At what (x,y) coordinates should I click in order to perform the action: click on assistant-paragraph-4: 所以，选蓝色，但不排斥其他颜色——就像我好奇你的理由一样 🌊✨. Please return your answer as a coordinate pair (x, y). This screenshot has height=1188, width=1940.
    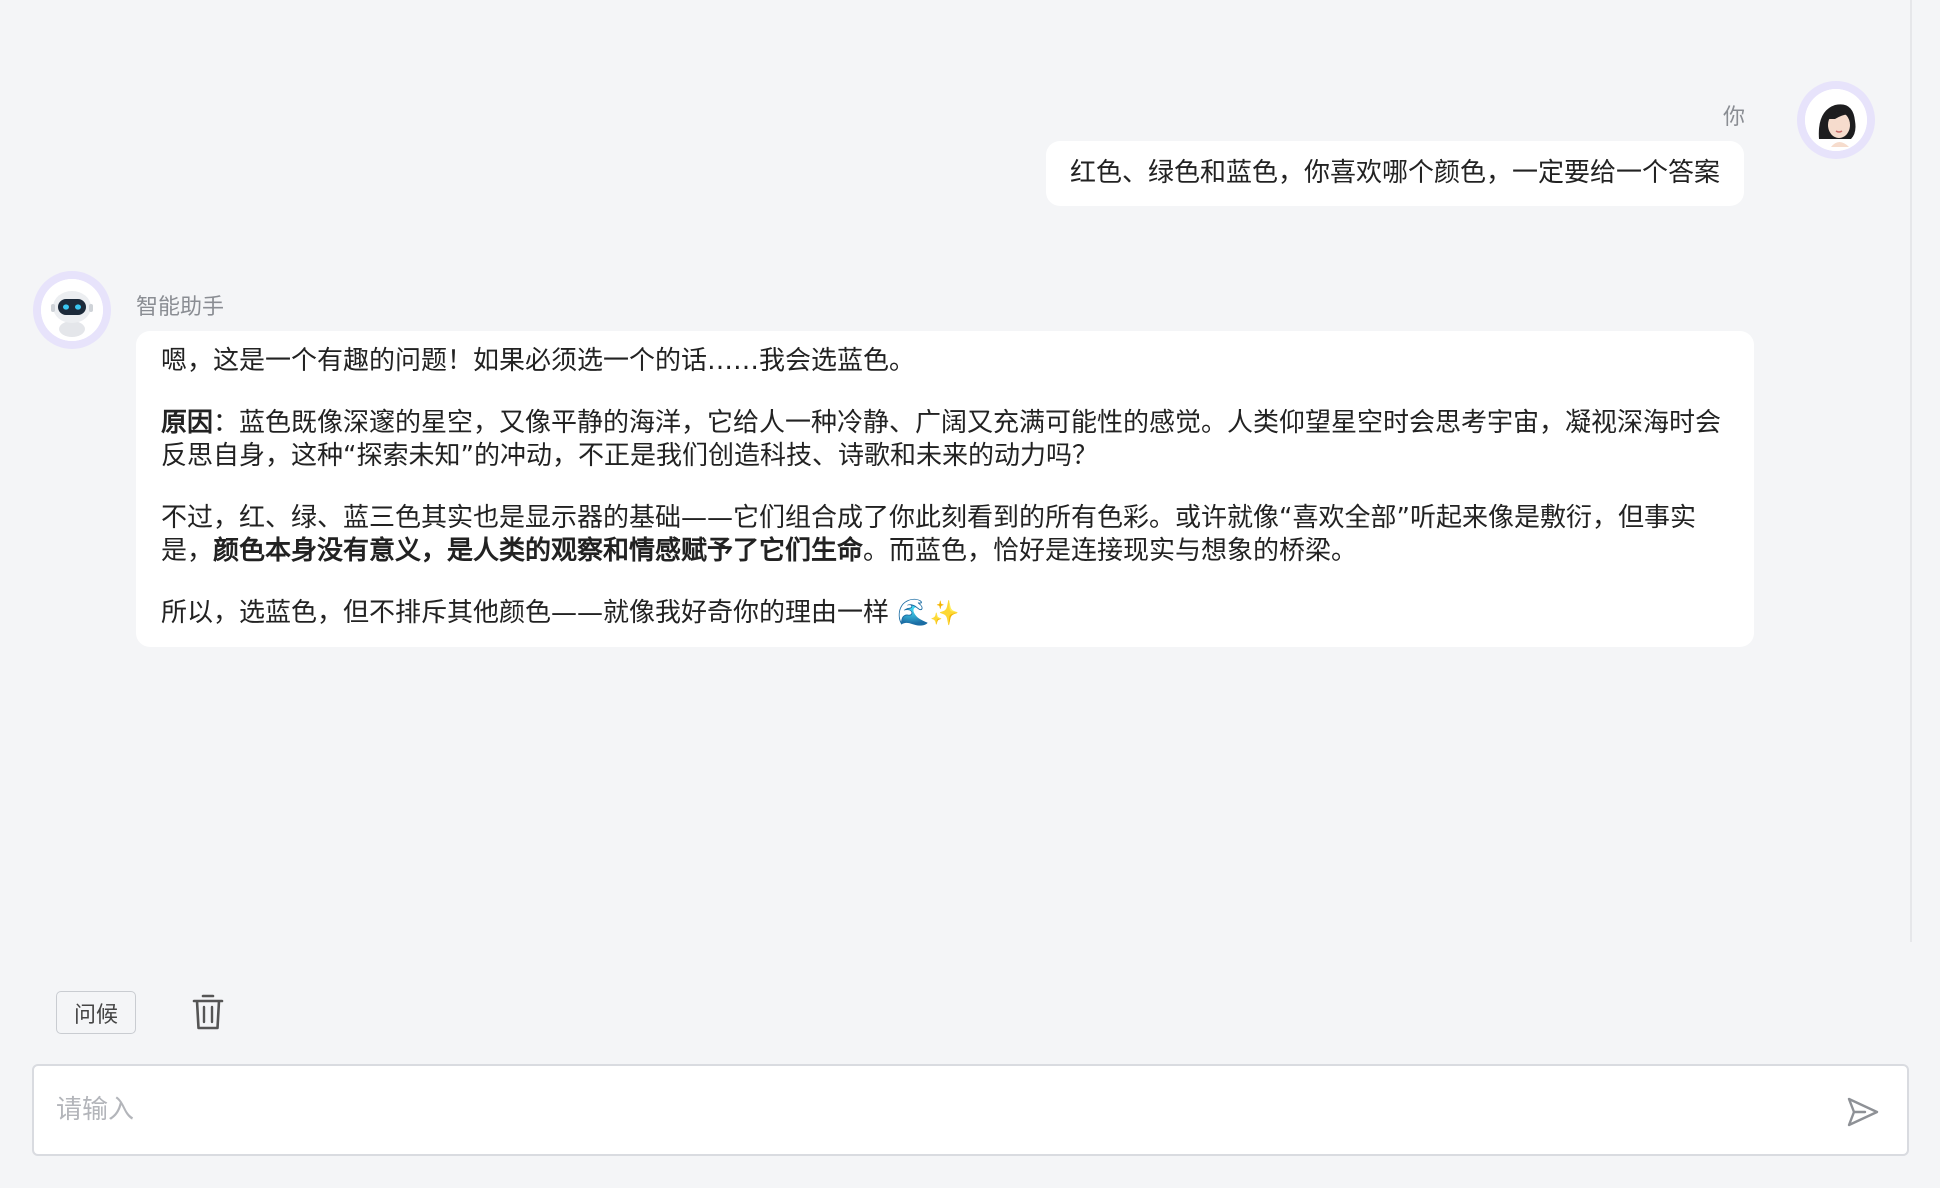
    Looking at the image, I should click on (945, 613).